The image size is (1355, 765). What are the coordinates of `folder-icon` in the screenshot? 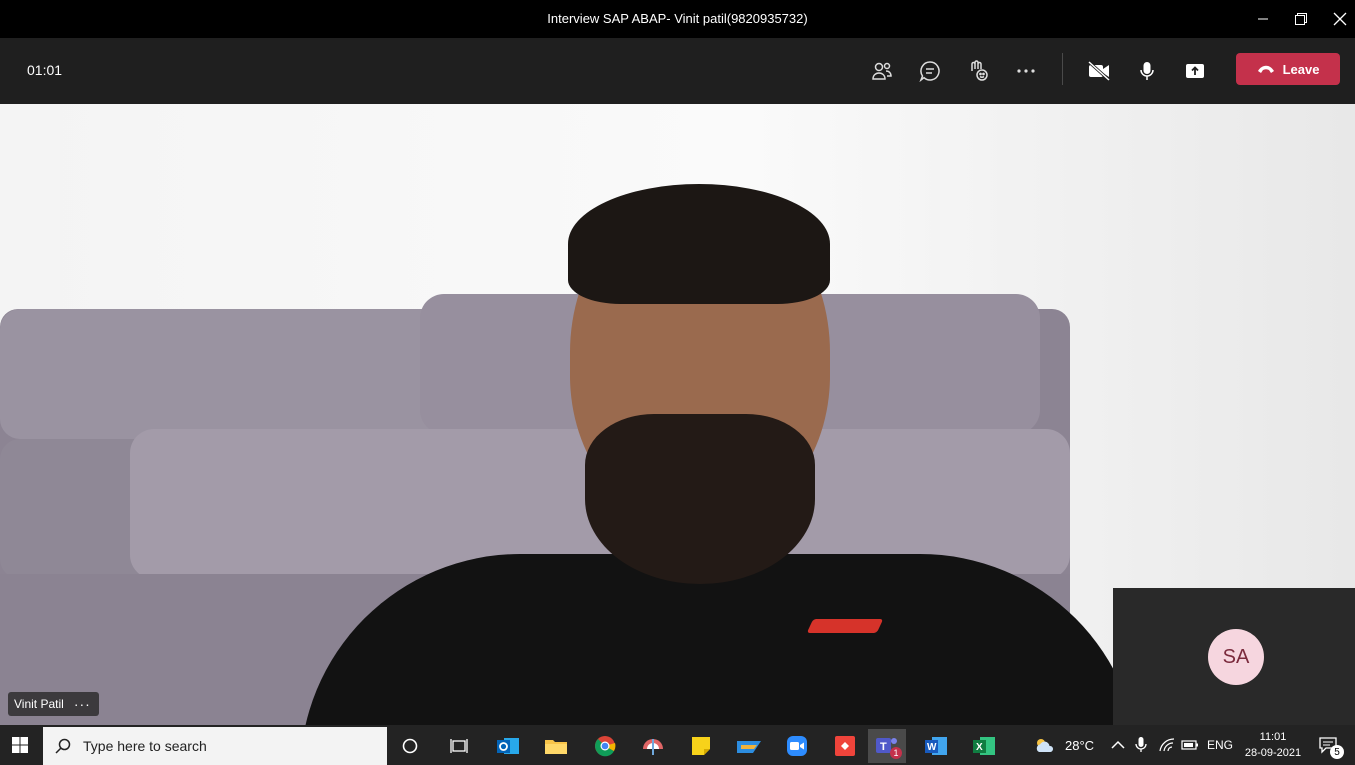 It's located at (556, 747).